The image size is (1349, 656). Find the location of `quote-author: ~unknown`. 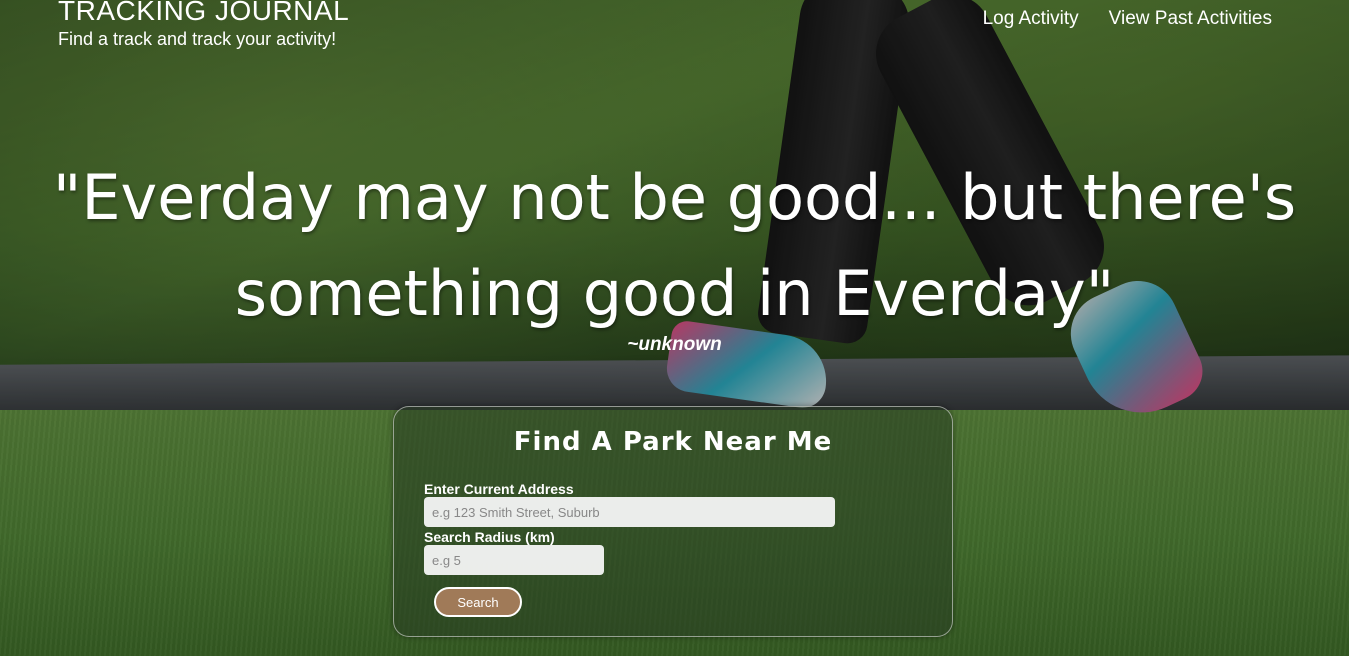

quote-author: ~unknown is located at coordinates (674, 344).